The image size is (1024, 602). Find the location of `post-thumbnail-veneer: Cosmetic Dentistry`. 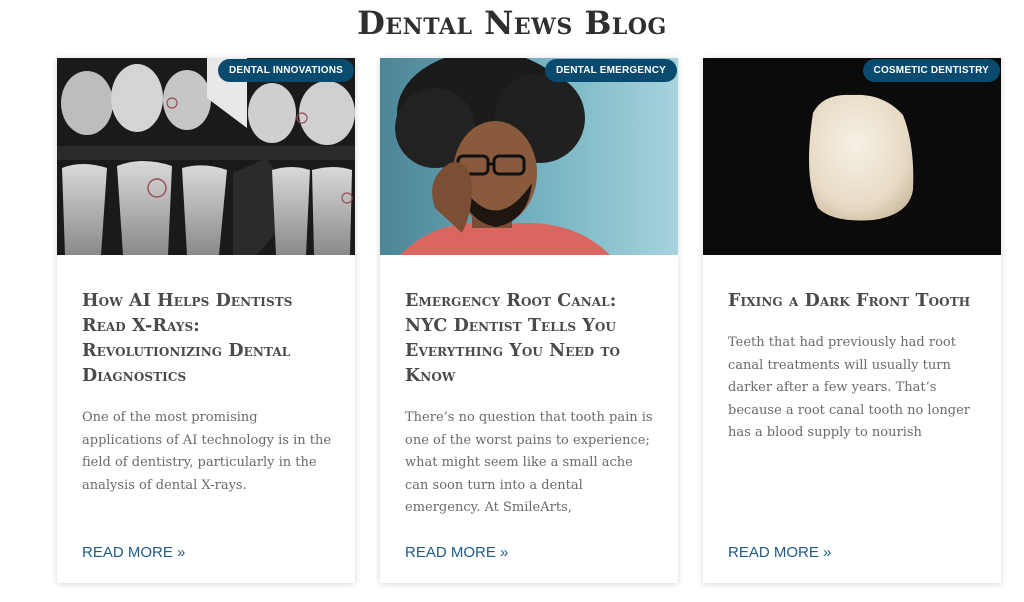

post-thumbnail-veneer: Cosmetic Dentistry is located at coordinates (852, 156).